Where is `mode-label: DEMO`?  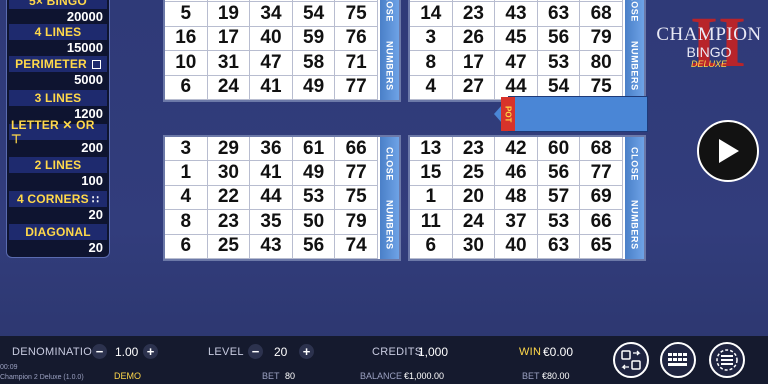
mode-label: DEMO is located at coordinates (127, 376).